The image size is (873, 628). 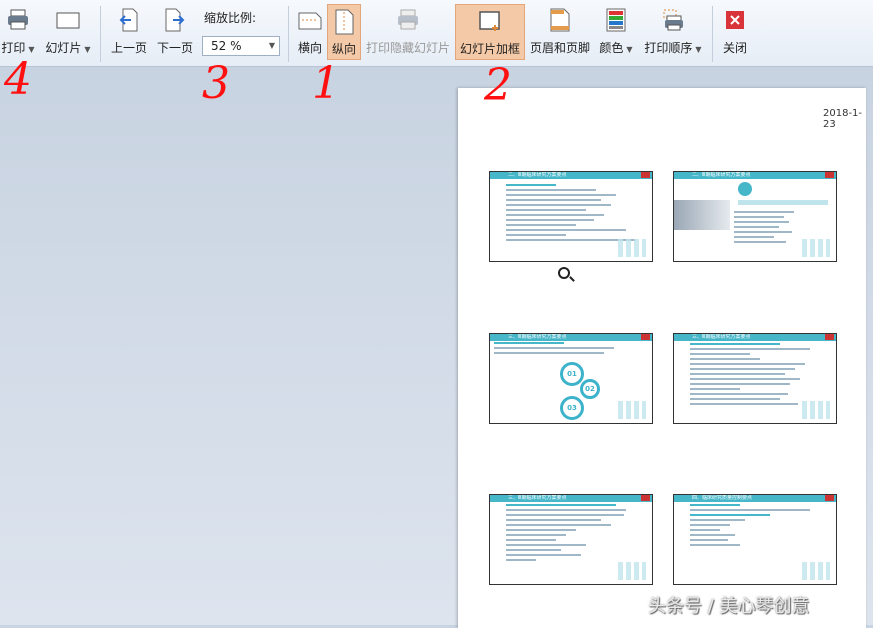 What do you see at coordinates (673, 21) in the screenshot?
I see `print-order-icon` at bounding box center [673, 21].